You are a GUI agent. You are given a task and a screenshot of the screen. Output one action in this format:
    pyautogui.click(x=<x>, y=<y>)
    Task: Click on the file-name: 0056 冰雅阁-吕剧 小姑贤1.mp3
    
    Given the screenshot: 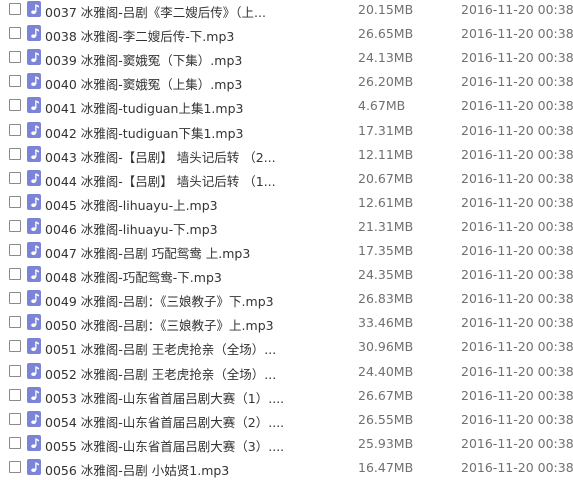 What is the action you would take?
    pyautogui.click(x=167, y=469)
    